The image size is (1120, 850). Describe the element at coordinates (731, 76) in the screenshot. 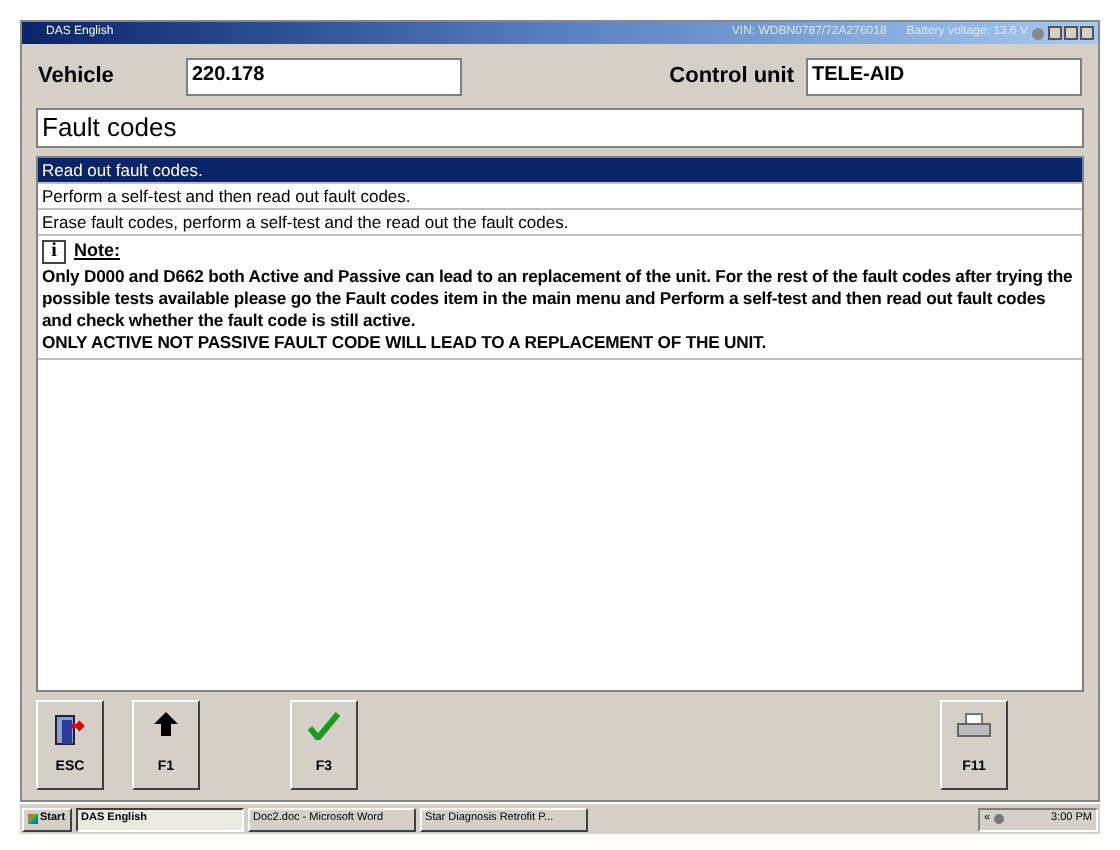

I see `control-unit-label: Control unit` at that location.